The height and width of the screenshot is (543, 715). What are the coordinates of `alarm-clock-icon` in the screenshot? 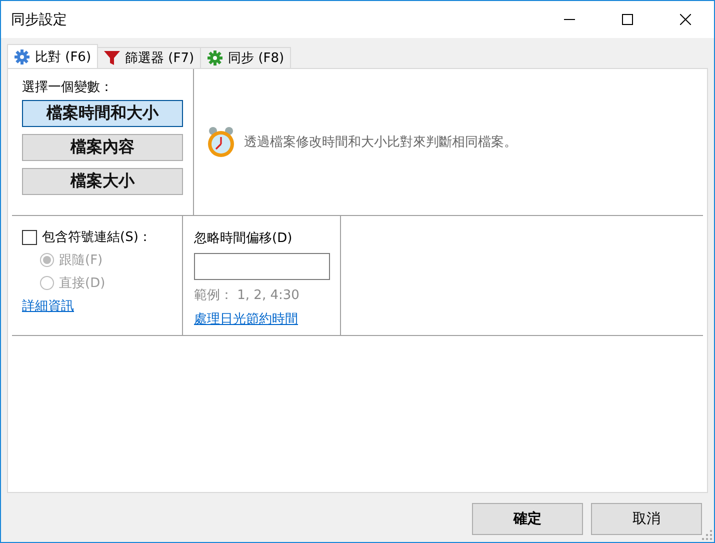 It's located at (221, 142).